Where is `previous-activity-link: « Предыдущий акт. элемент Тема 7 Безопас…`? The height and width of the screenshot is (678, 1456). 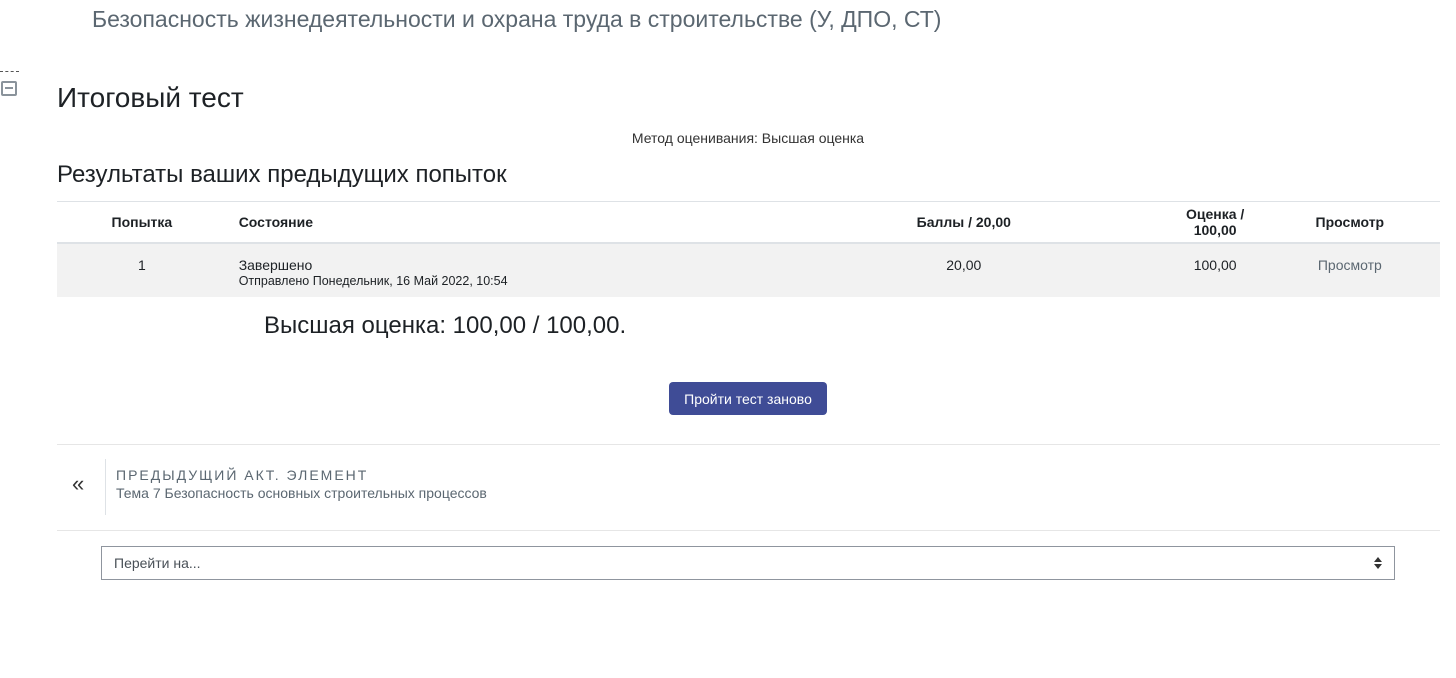
previous-activity-link: « Предыдущий акт. элемент Тема 7 Безопас… is located at coordinates (357, 487).